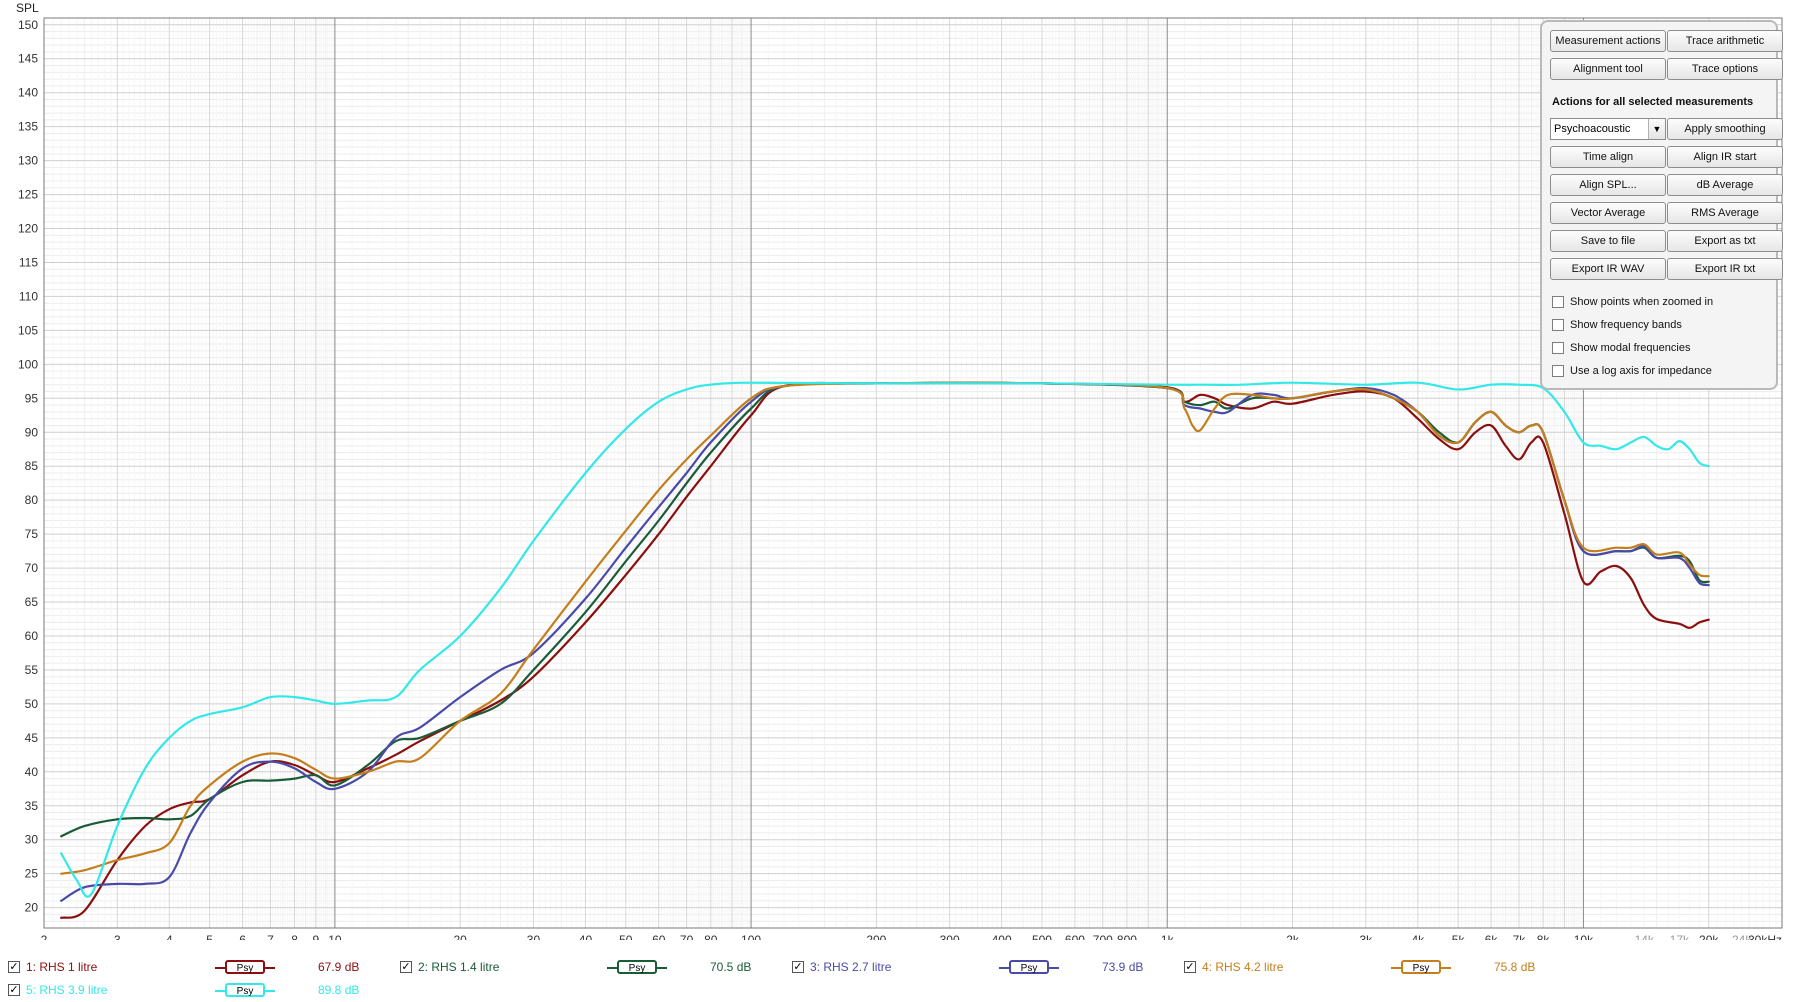  Describe the element at coordinates (32, 670) in the screenshot. I see `y-tick-label: 55` at that location.